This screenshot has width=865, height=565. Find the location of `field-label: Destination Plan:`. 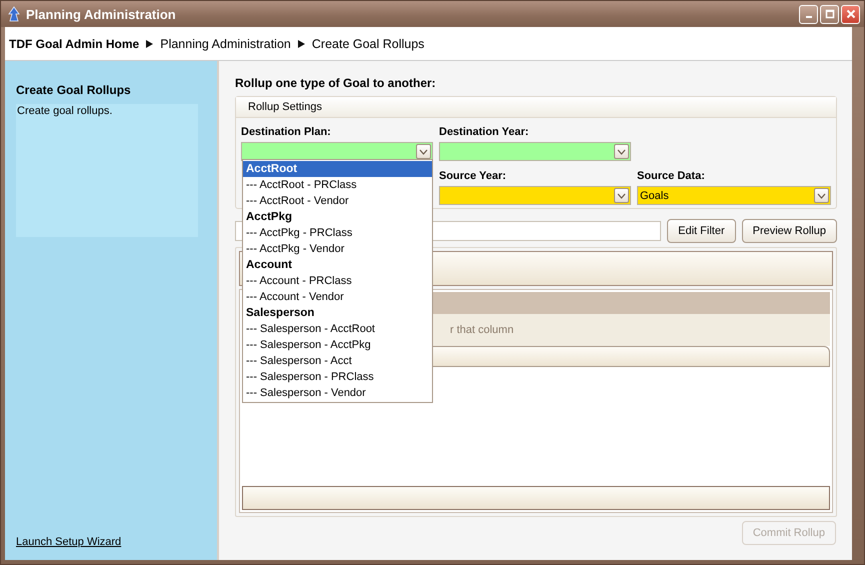

field-label: Destination Plan: is located at coordinates (286, 132).